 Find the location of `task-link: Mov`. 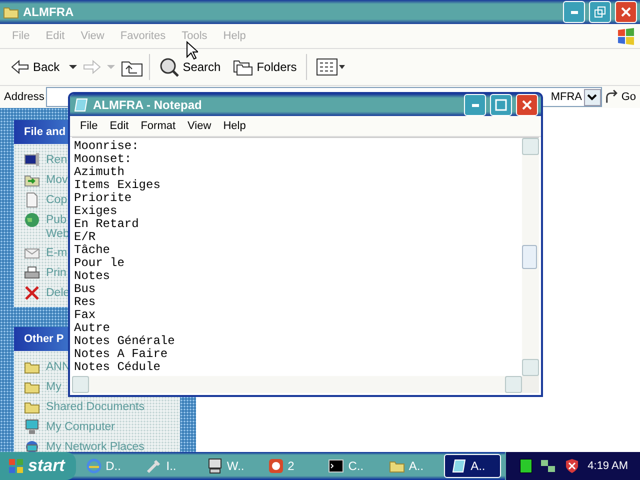

task-link: Mov is located at coordinates (57, 179).